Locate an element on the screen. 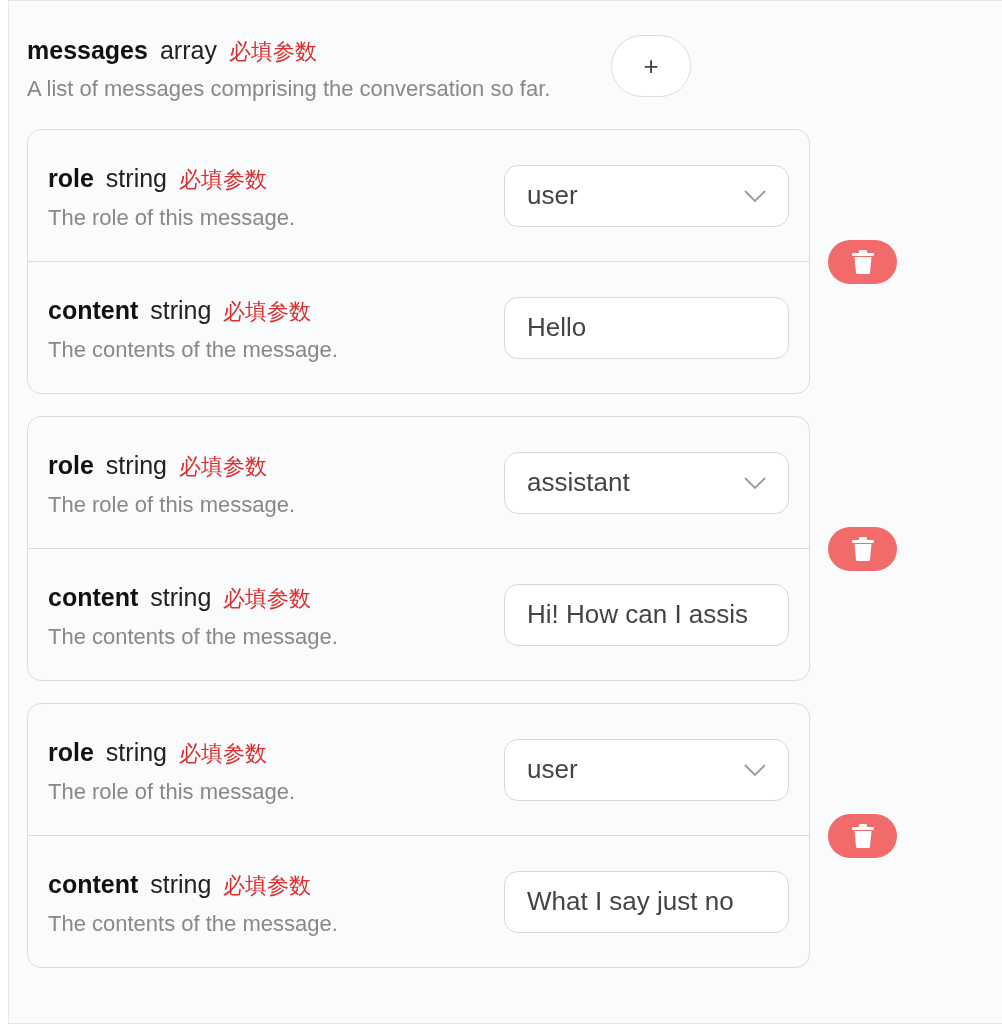  content-field: Hi! How can I assis is located at coordinates (646, 614).